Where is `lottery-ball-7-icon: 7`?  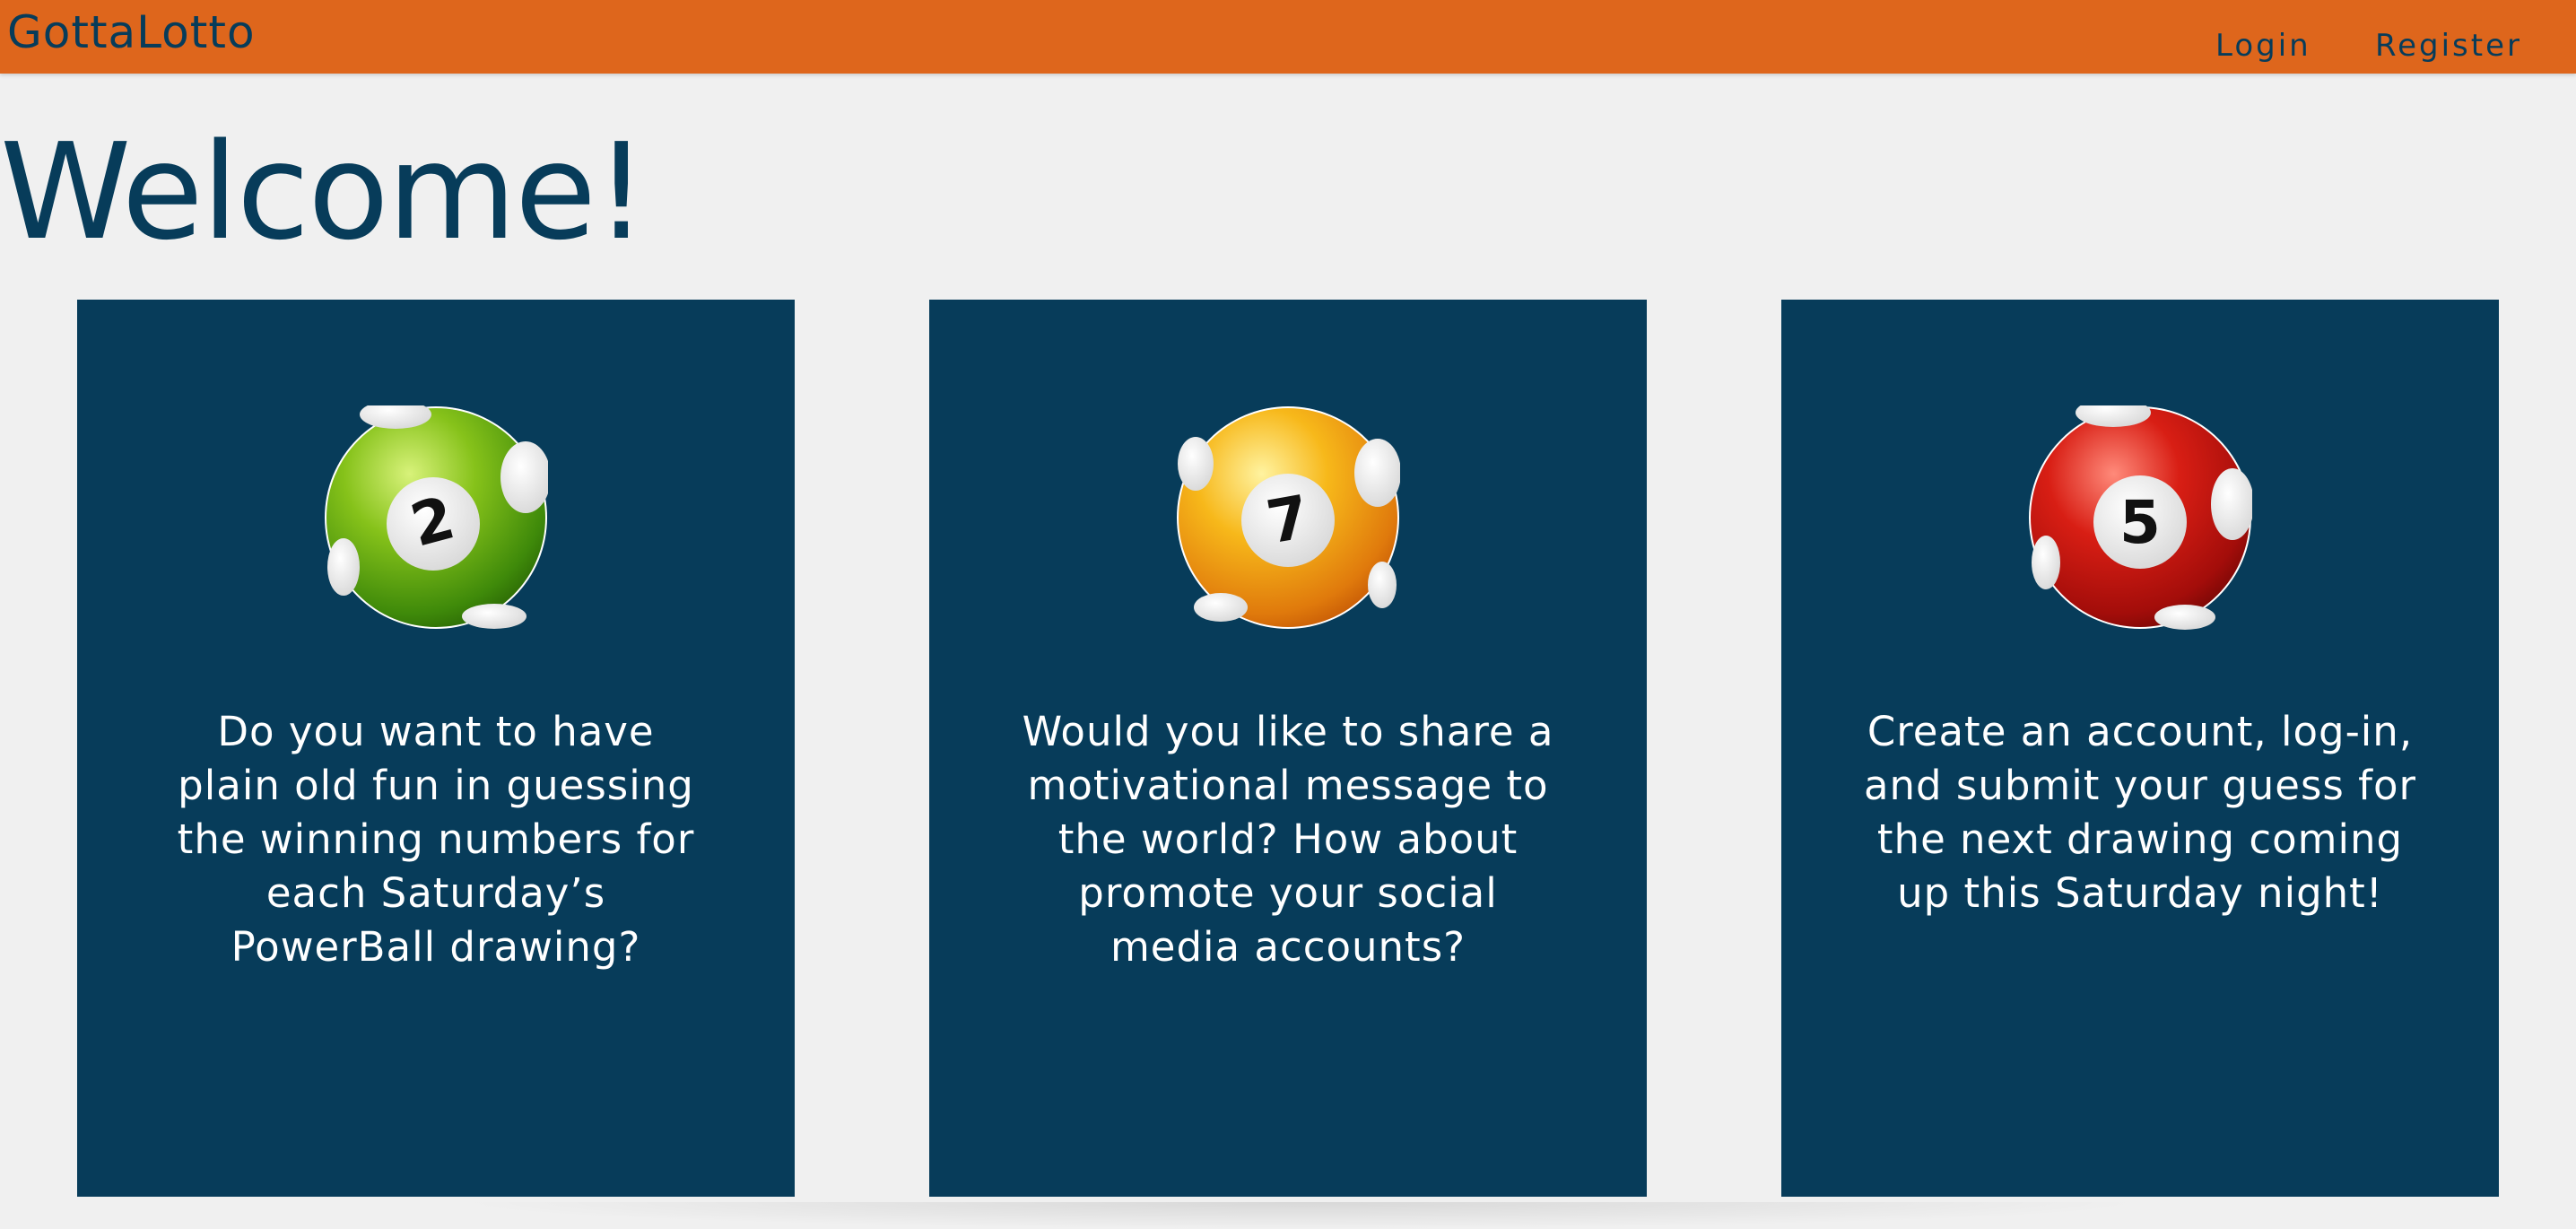
lottery-ball-7-icon: 7 is located at coordinates (1288, 517).